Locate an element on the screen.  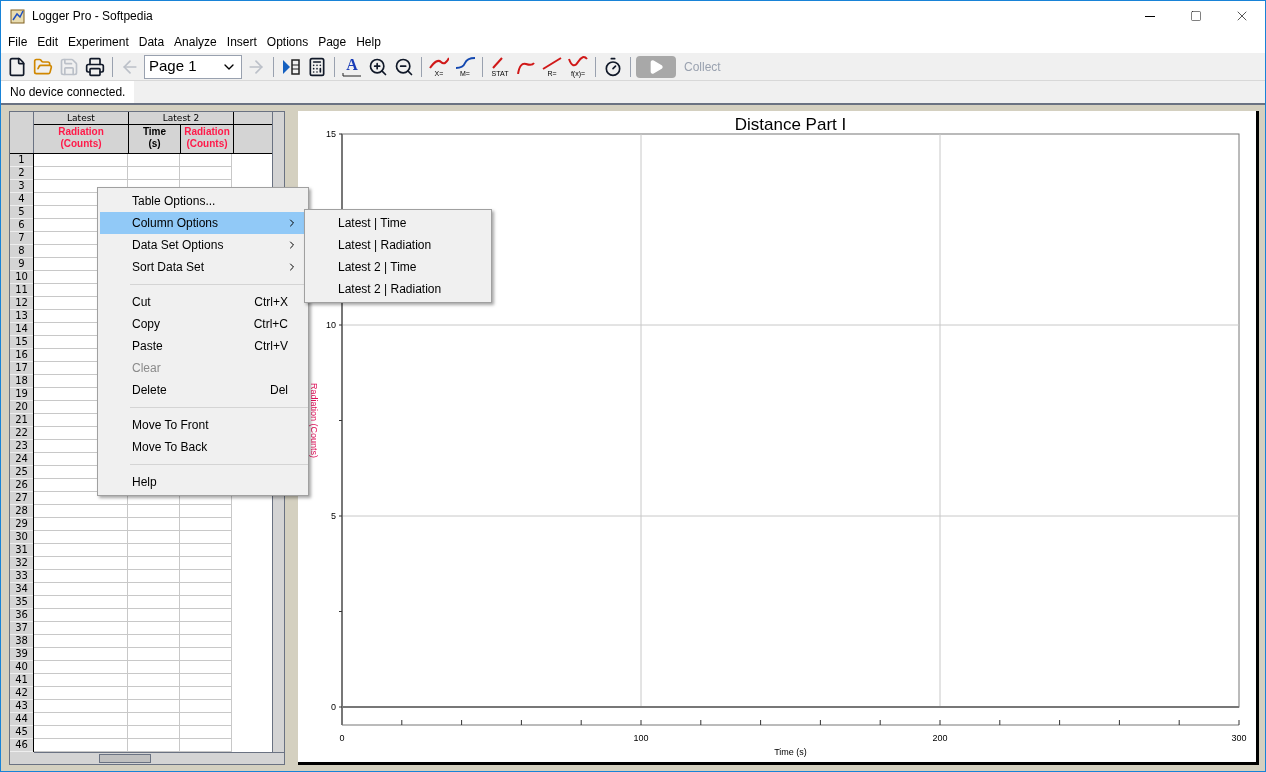
row-number: 1 is located at coordinates (21, 160).